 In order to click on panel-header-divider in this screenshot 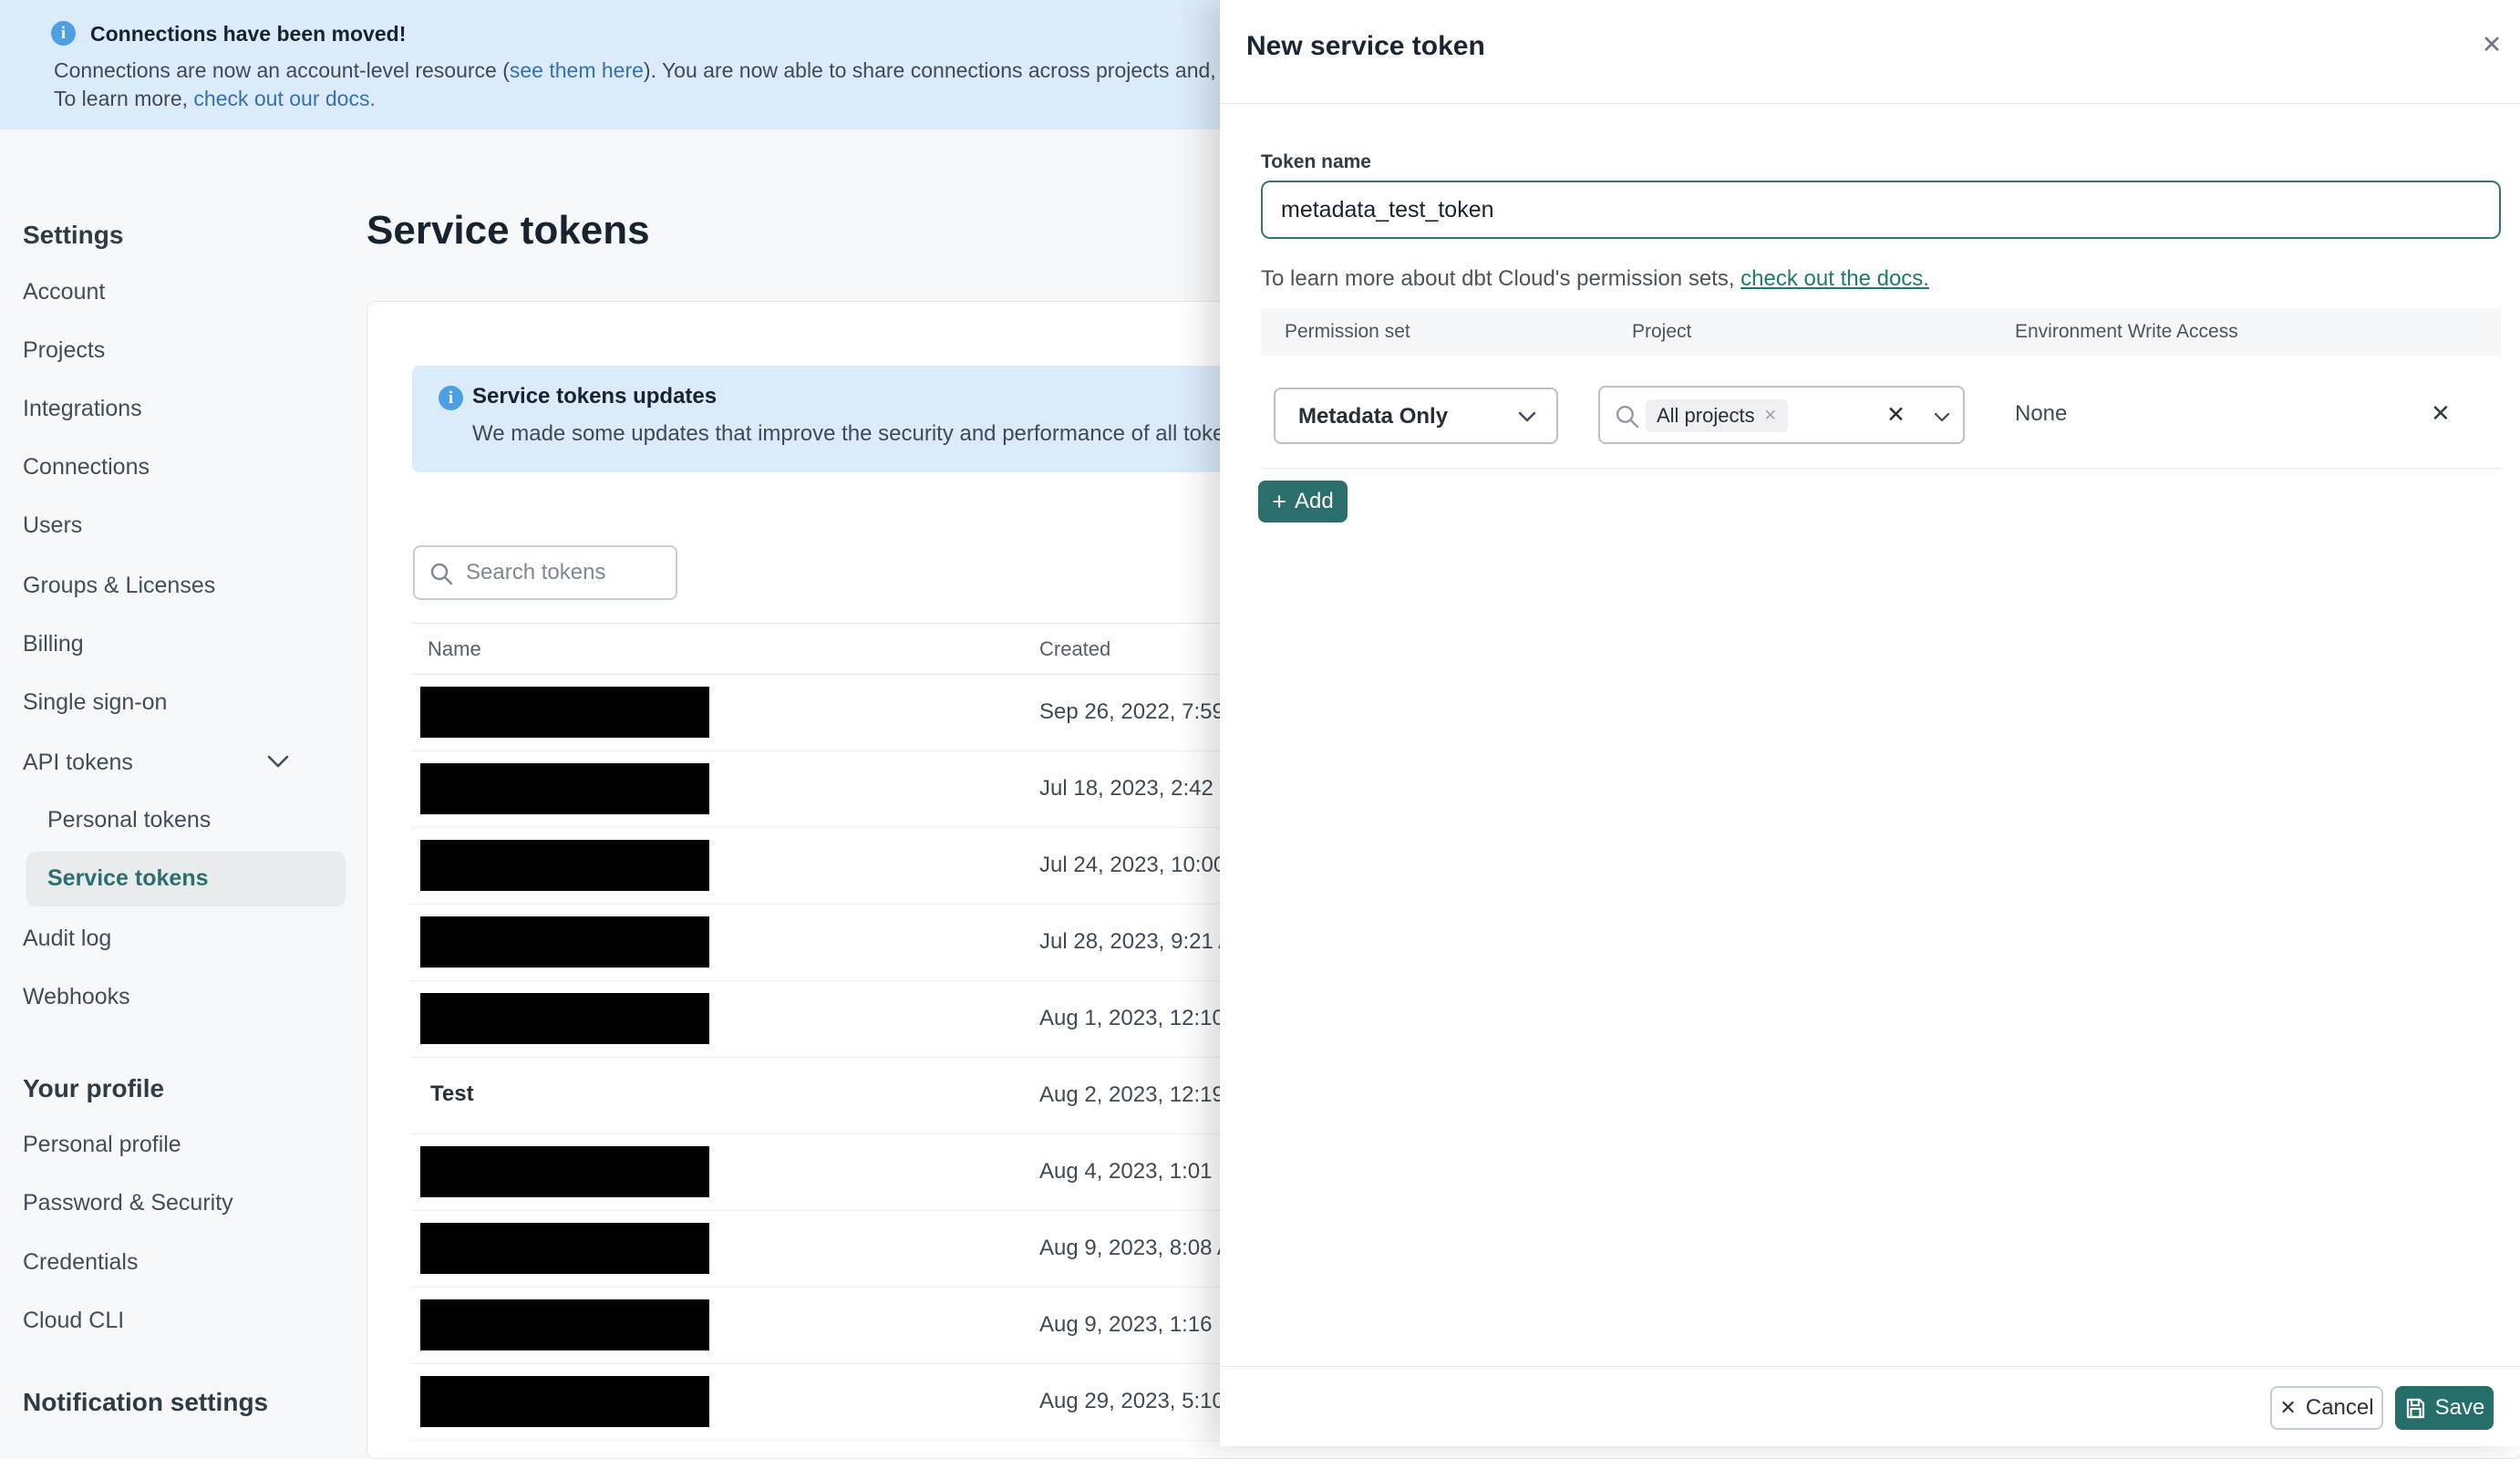, I will do `click(1870, 103)`.